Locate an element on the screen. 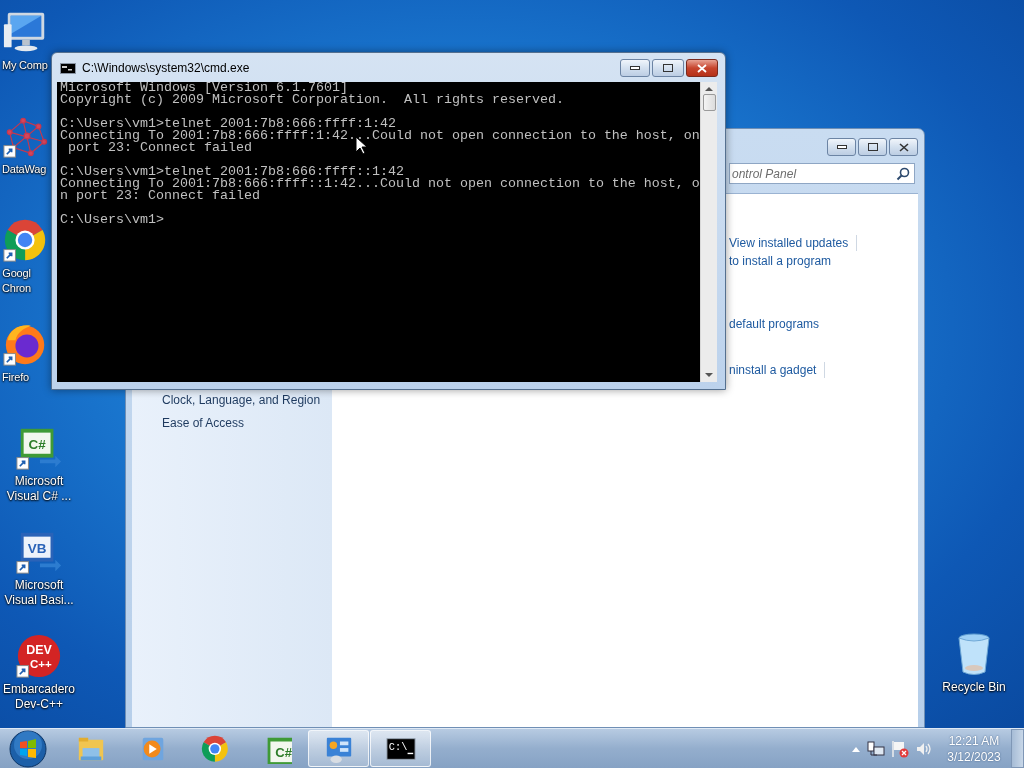 This screenshot has height=768, width=1024. desktop-icon-label: Firefo is located at coordinates (15, 377).